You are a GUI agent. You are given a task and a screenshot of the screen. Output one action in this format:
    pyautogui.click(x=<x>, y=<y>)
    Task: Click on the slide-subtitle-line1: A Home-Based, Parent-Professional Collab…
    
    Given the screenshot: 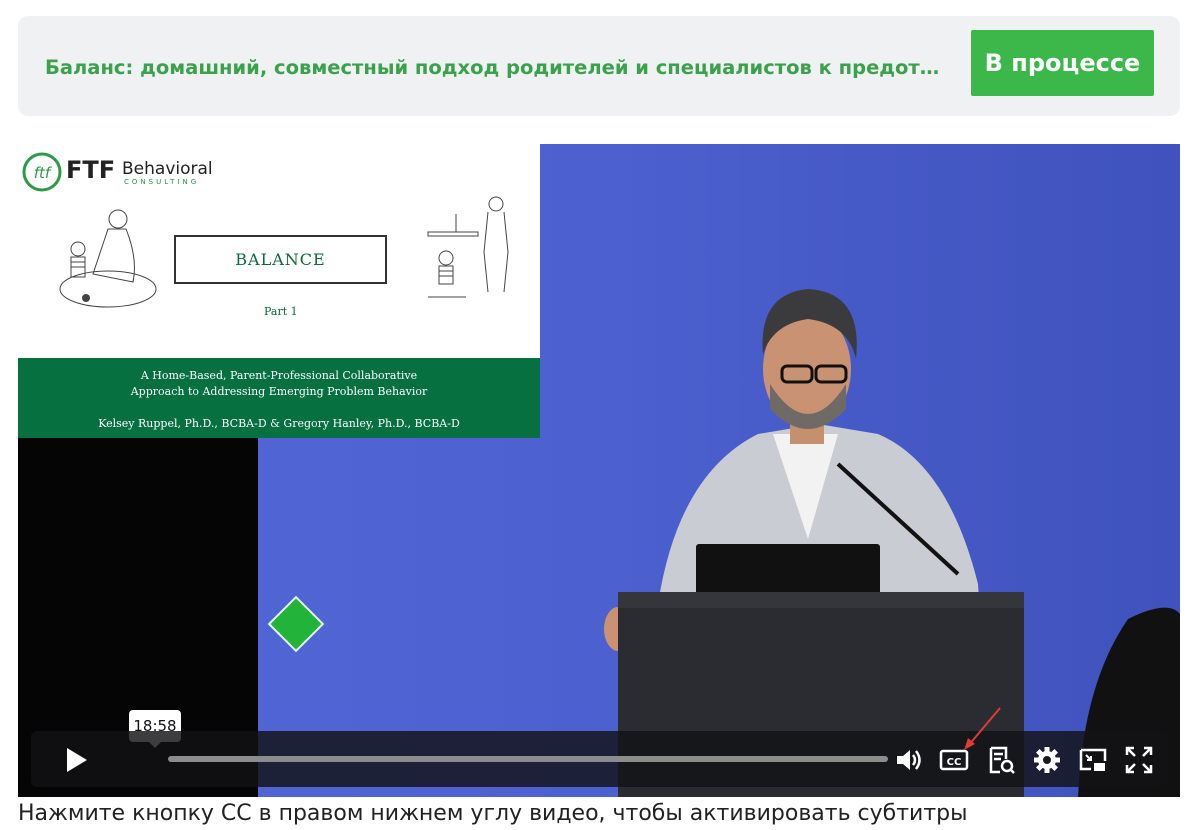 What is the action you would take?
    pyautogui.click(x=279, y=375)
    